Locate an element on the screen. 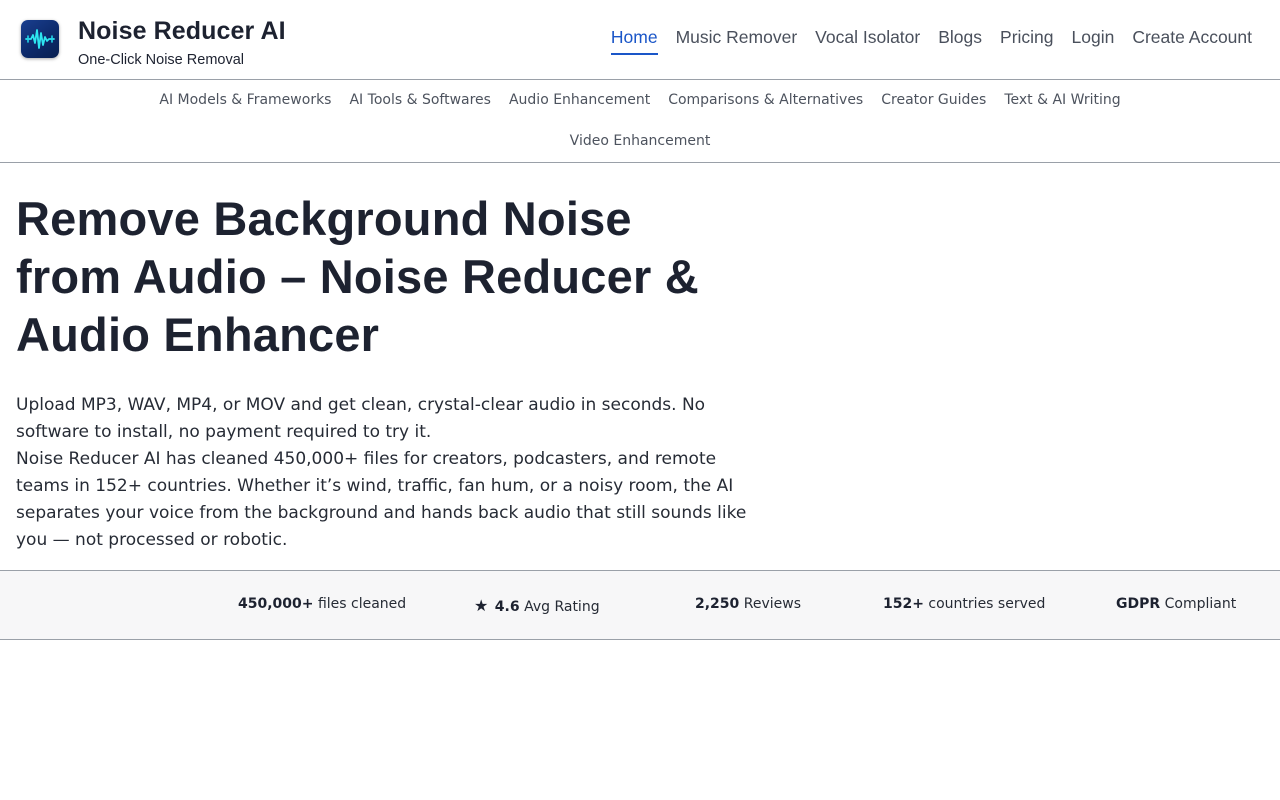  hero-title-line: from Audio – Noise Reducer & is located at coordinates (357, 276).